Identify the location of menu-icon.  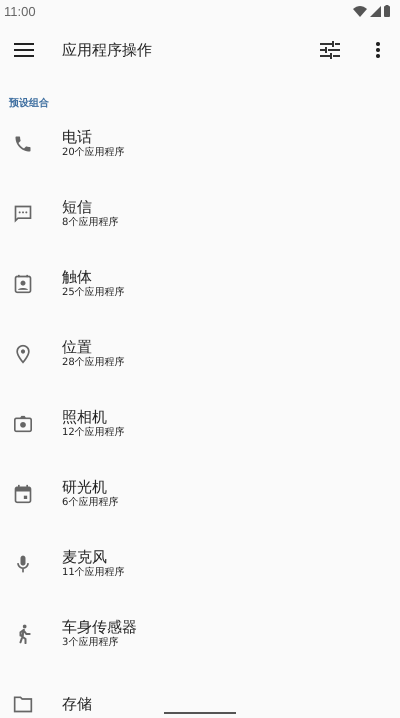
(24, 50).